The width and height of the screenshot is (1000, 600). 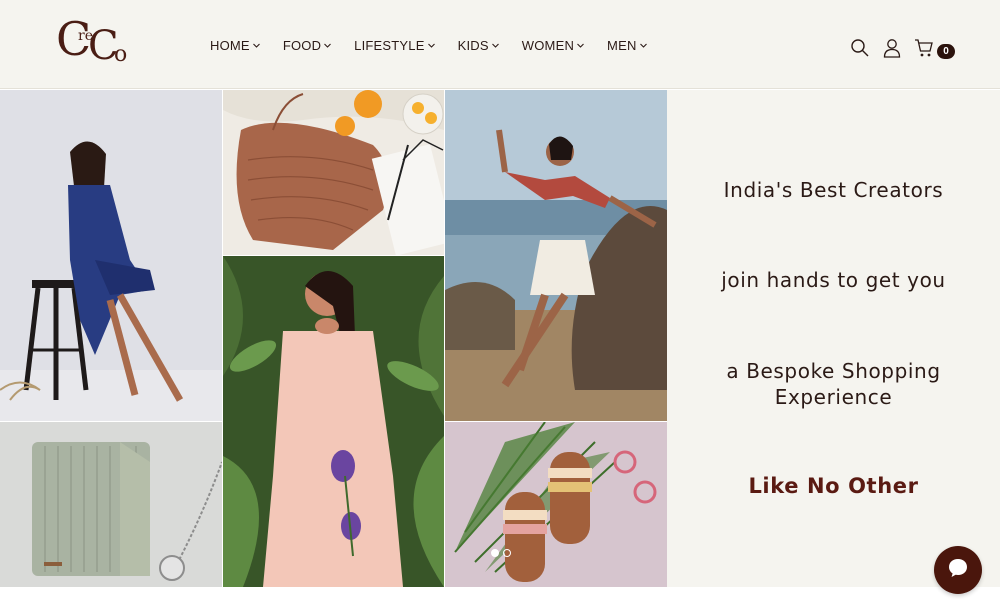 I want to click on brand-logo: C re C o, so click(x=96, y=41).